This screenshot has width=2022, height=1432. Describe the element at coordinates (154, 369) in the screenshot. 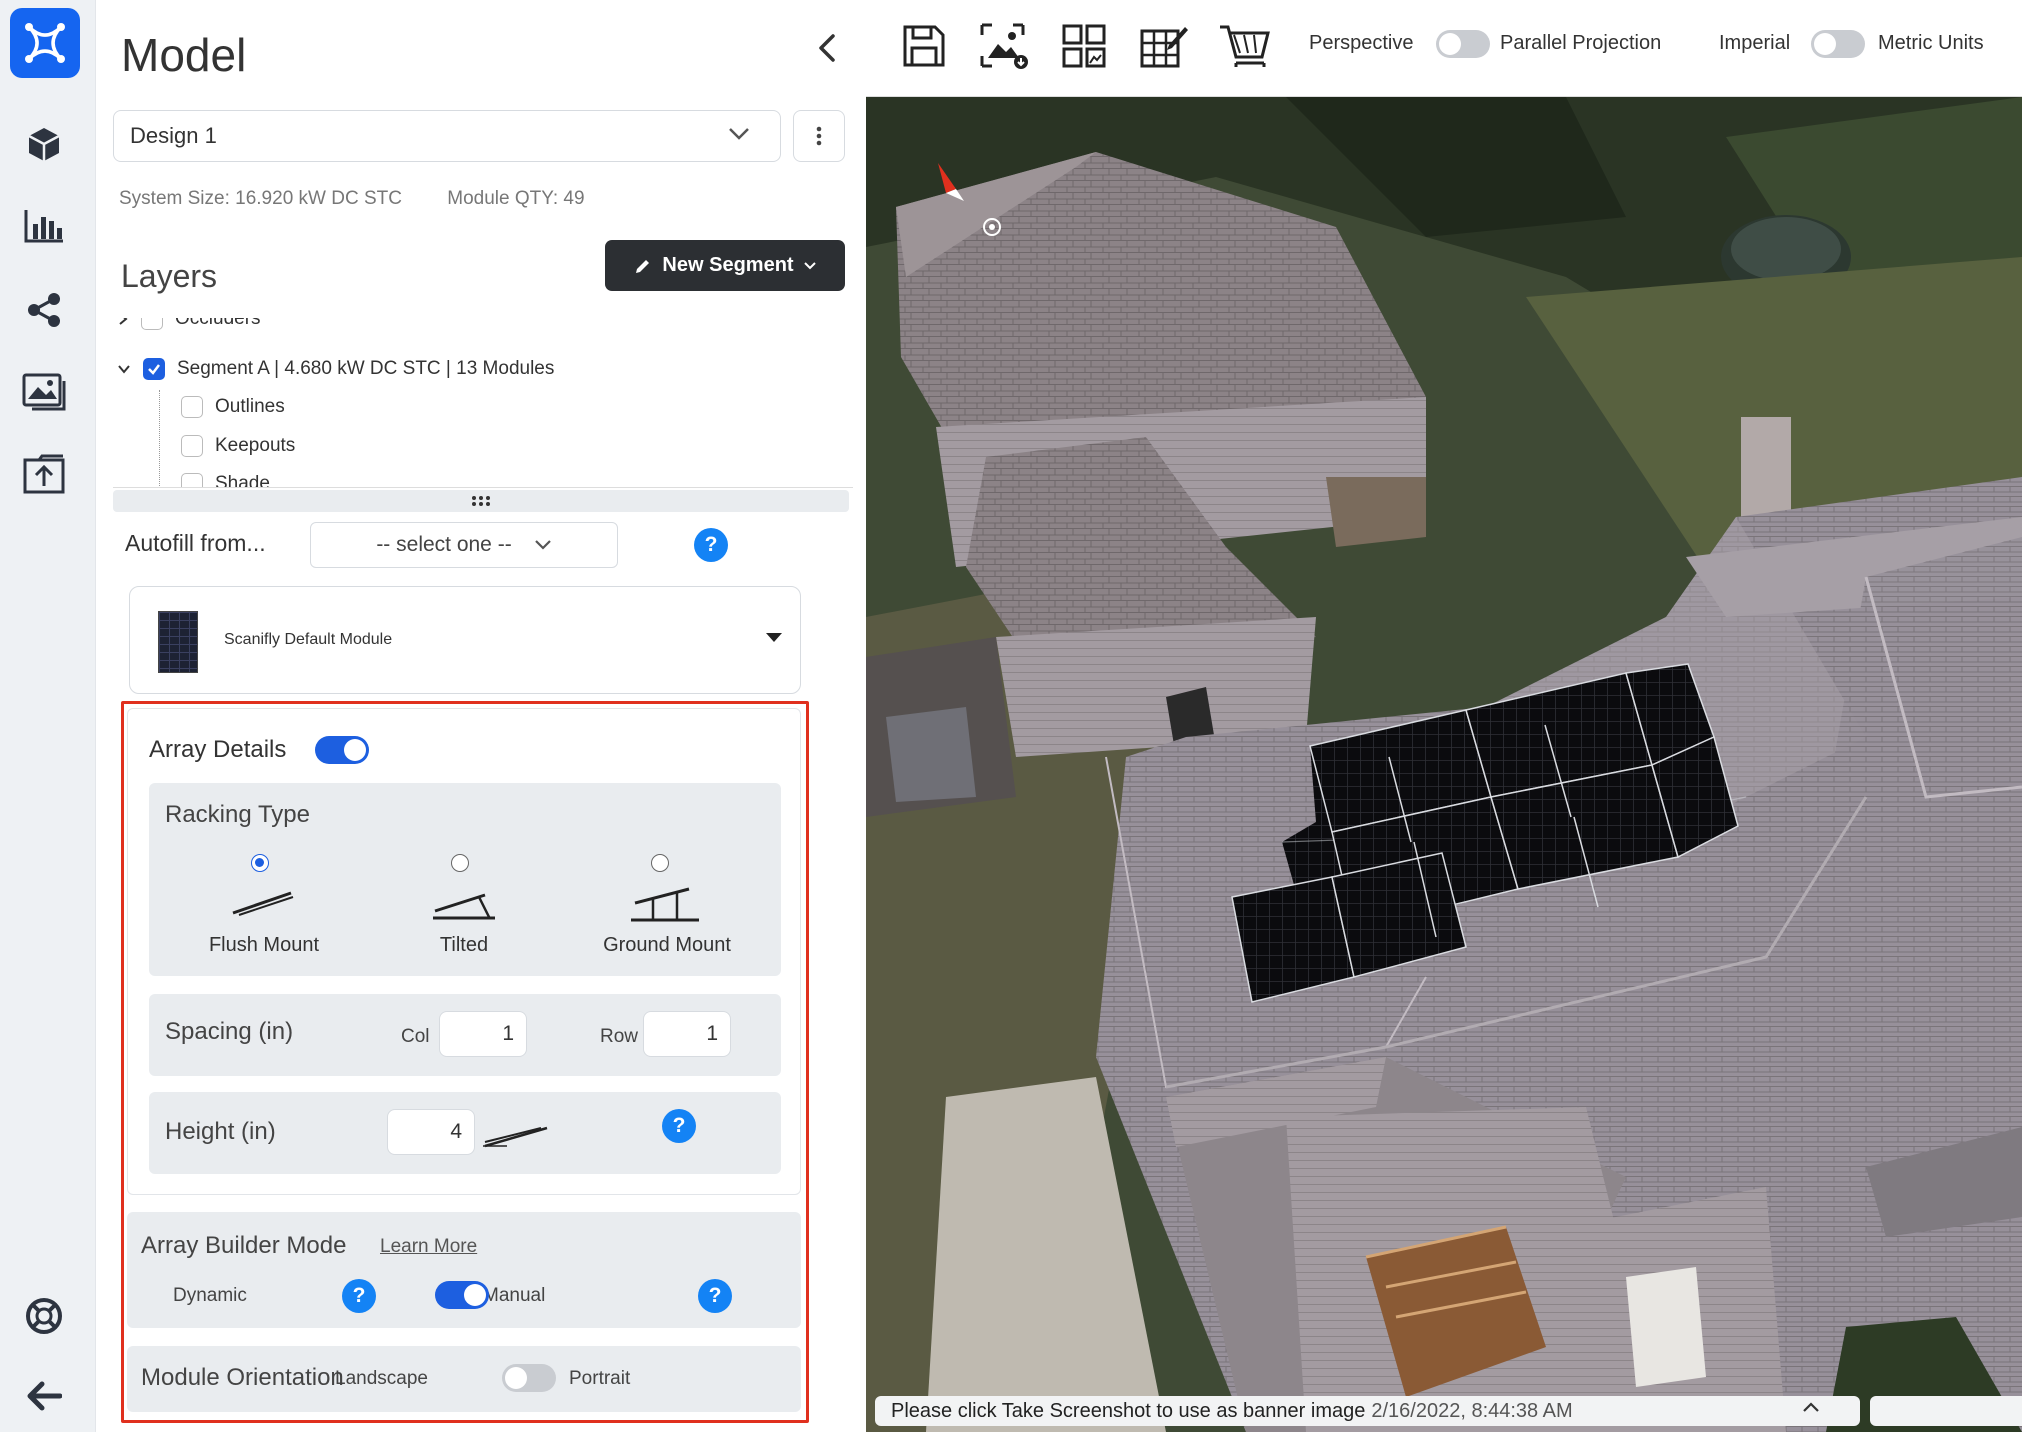

I see `segment-a-checkbox` at that location.